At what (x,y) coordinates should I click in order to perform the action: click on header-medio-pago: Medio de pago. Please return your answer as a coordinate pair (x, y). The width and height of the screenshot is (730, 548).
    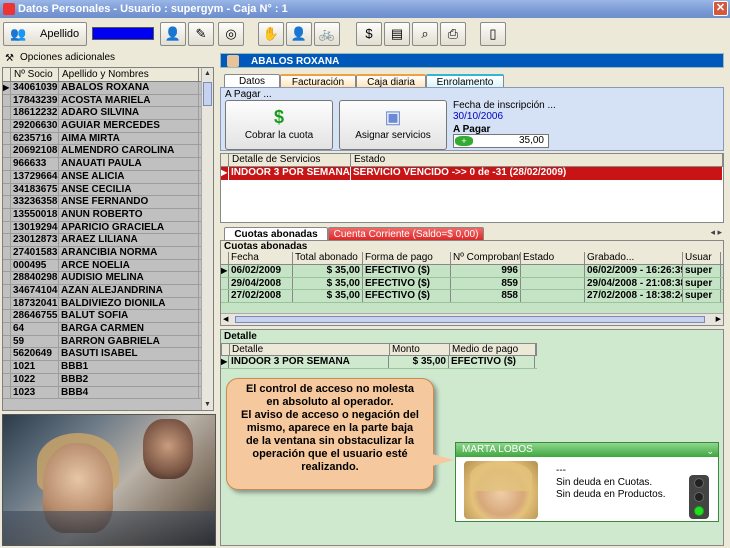
    Looking at the image, I should click on (493, 349).